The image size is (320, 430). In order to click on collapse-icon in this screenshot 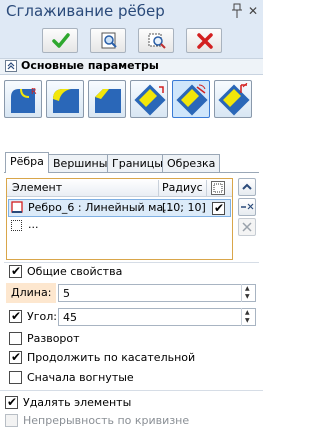, I will do `click(11, 66)`.